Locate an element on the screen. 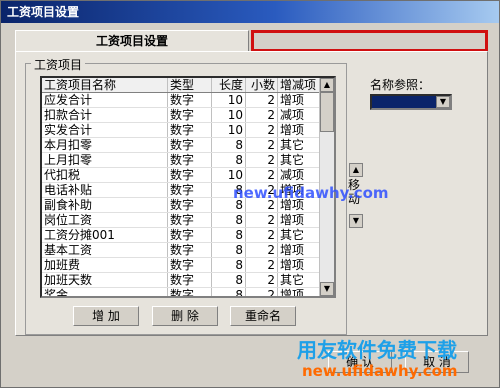 The height and width of the screenshot is (388, 500). cell-name: 实发合计 is located at coordinates (105, 130).